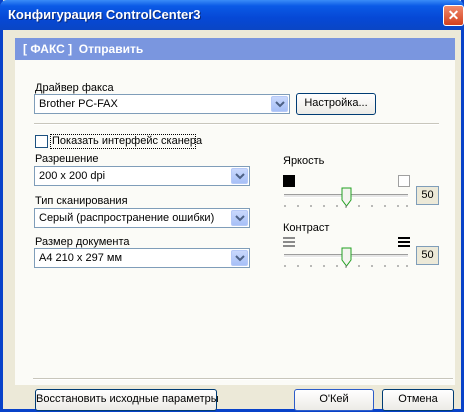 This screenshot has height=412, width=464. Describe the element at coordinates (67, 159) in the screenshot. I see `resolution-label: Разрешение` at that location.